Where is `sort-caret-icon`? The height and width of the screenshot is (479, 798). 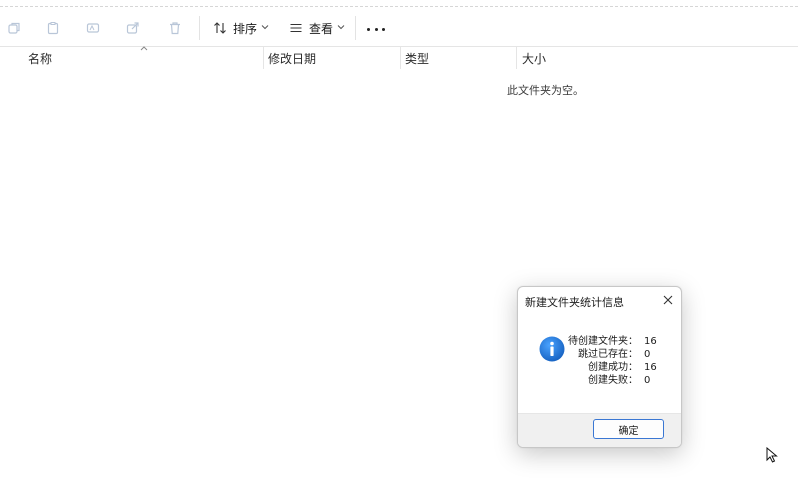 sort-caret-icon is located at coordinates (144, 48).